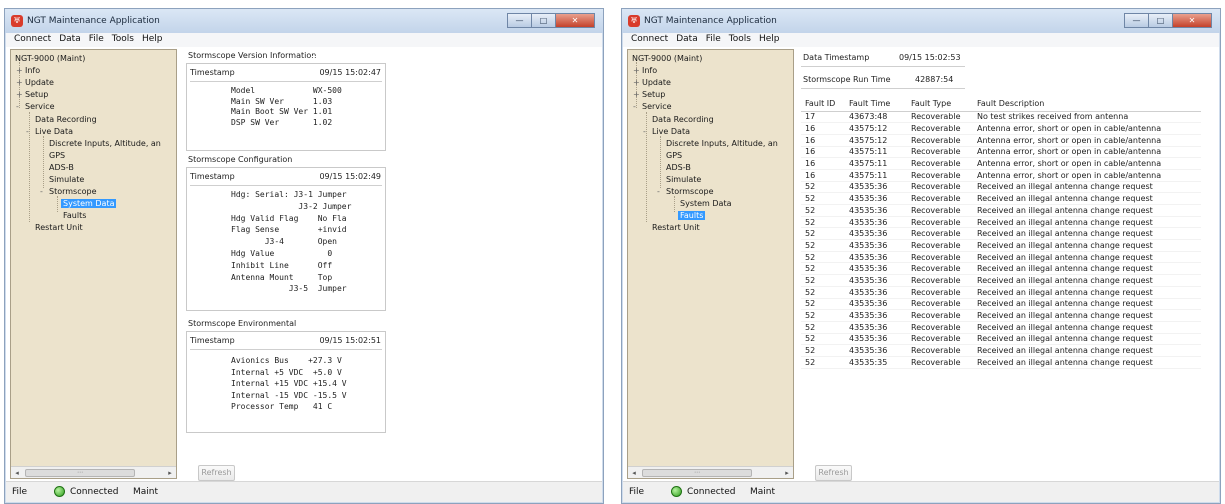 Image resolution: width=1225 pixels, height=504 pixels. What do you see at coordinates (1087, 104) in the screenshot?
I see `column-header-fault-description: Fault Description` at bounding box center [1087, 104].